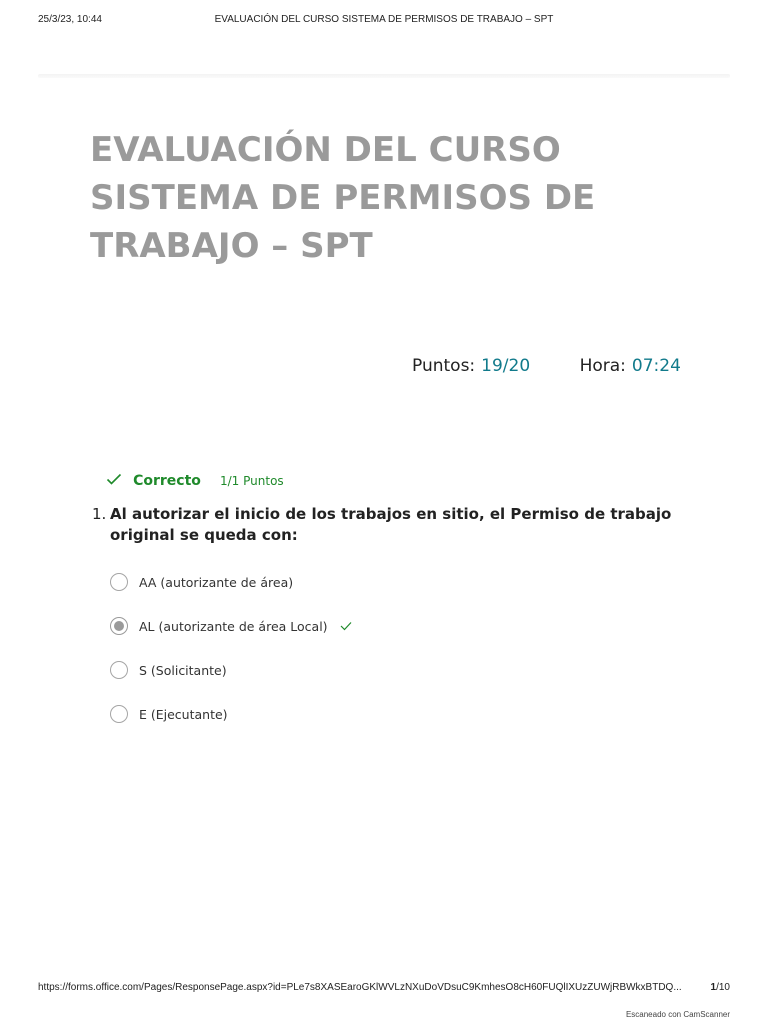  Describe the element at coordinates (384, 76) in the screenshot. I see `form-header-divider` at that location.